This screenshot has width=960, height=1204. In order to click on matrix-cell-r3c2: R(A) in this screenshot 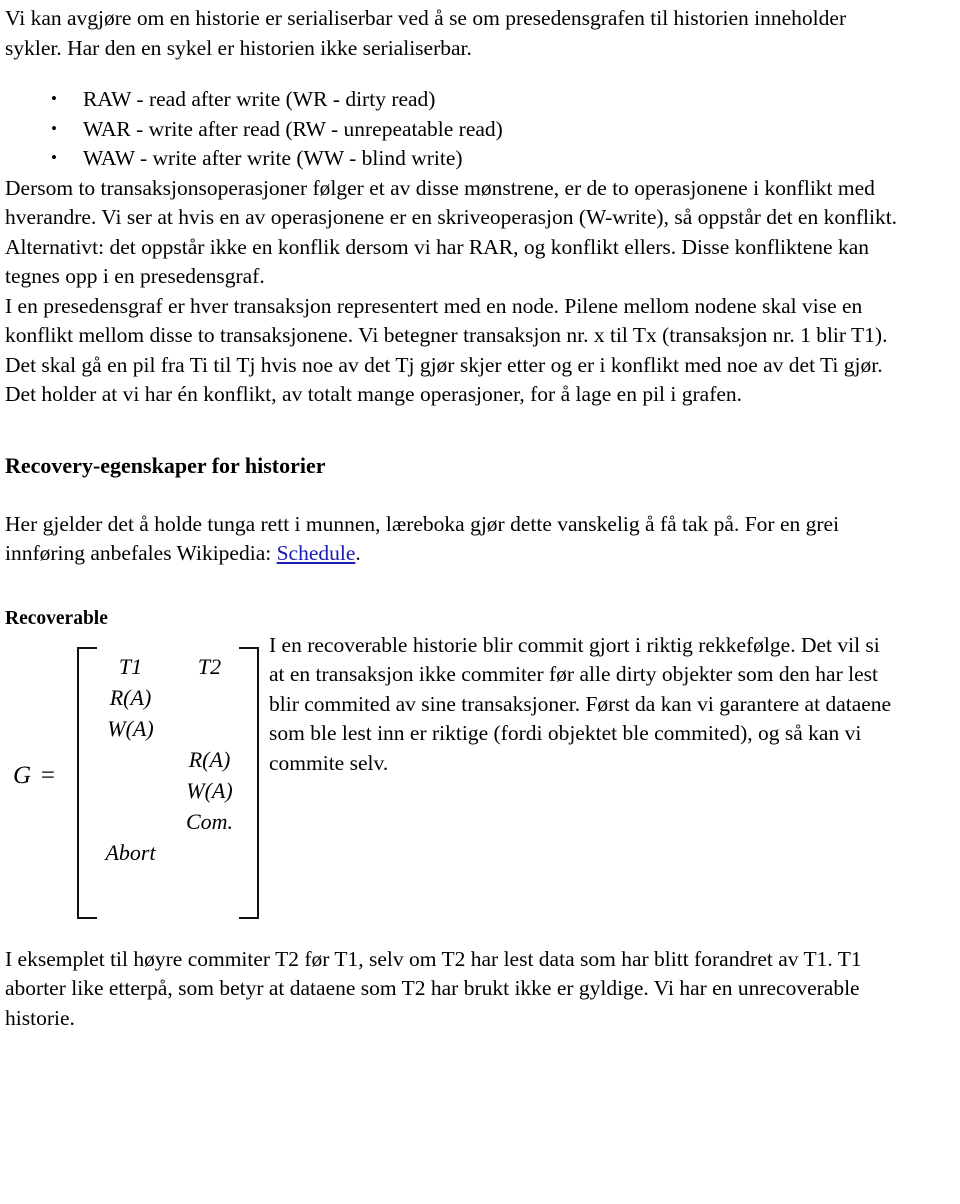, I will do `click(209, 759)`.